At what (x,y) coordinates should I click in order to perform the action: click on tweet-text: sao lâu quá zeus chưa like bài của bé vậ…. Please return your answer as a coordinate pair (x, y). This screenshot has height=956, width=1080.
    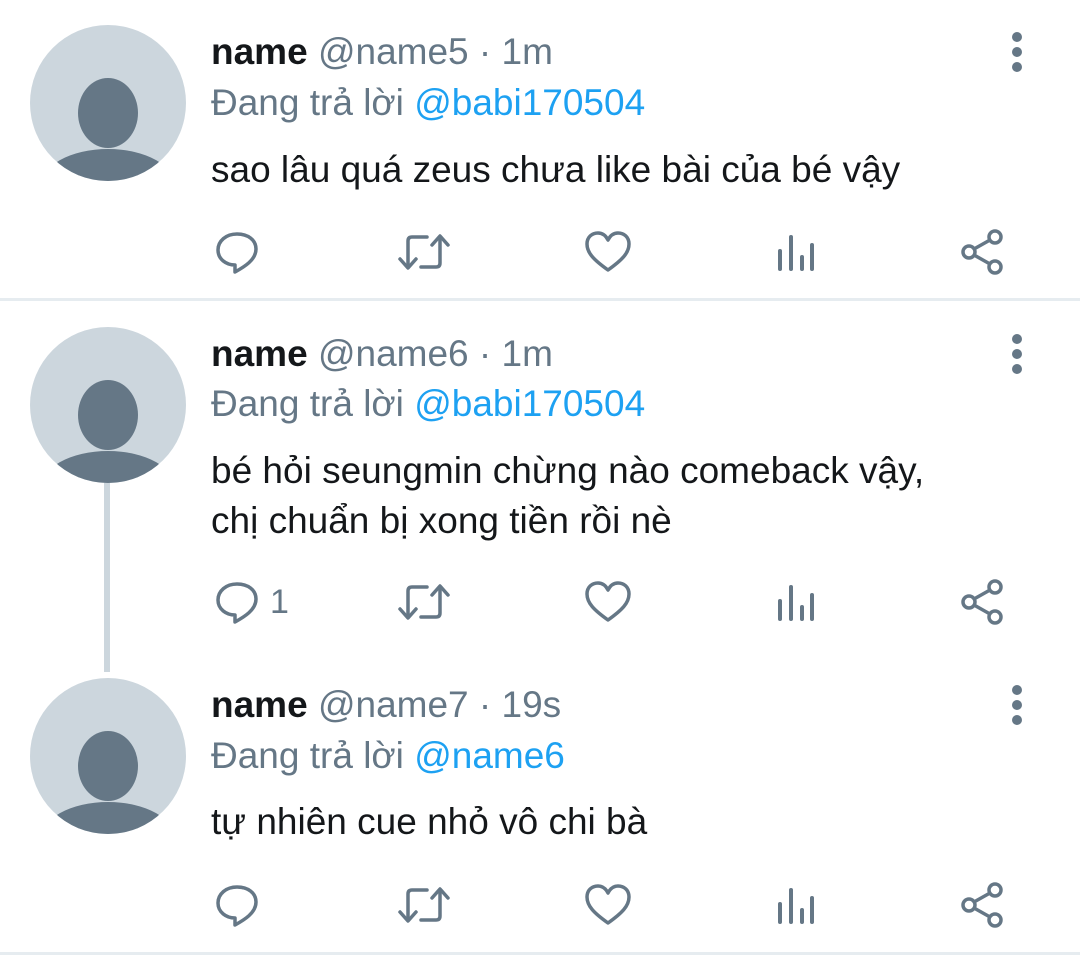
    Looking at the image, I should click on (556, 169).